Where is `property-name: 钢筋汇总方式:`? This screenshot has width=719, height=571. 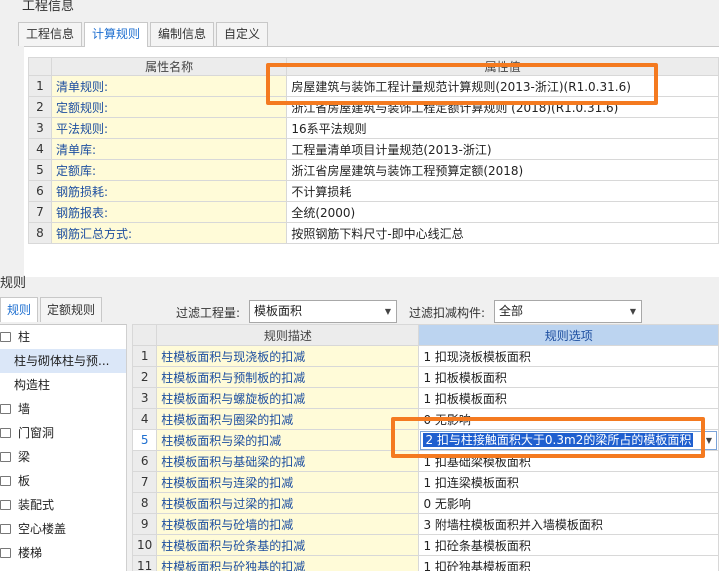 property-name: 钢筋汇总方式: is located at coordinates (169, 233).